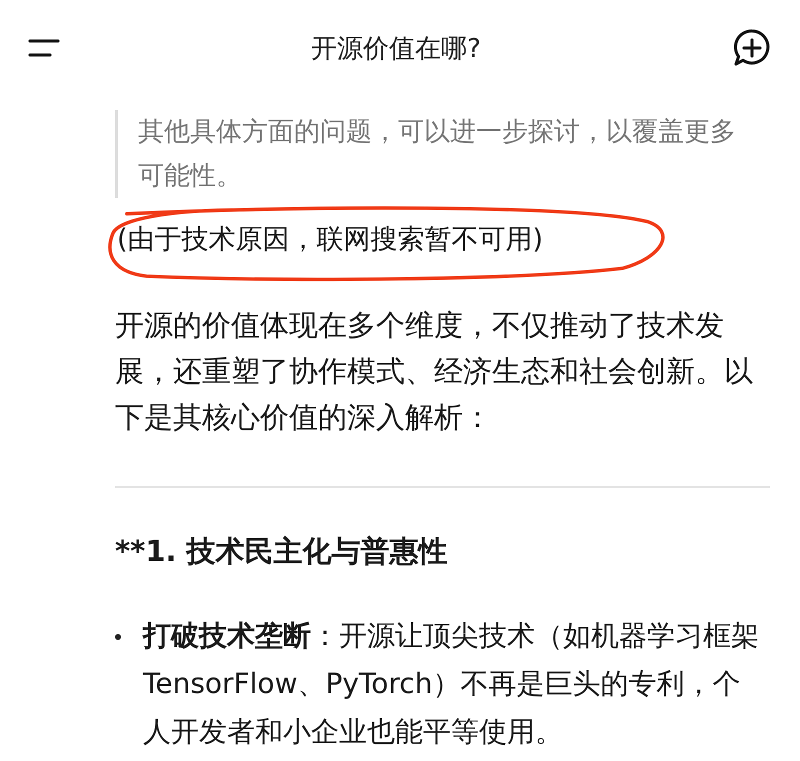 The image size is (800, 761). What do you see at coordinates (437, 154) in the screenshot?
I see `quote-text: 其他具体方面的问题，可以进一步探讨，以覆盖更多可能性。` at bounding box center [437, 154].